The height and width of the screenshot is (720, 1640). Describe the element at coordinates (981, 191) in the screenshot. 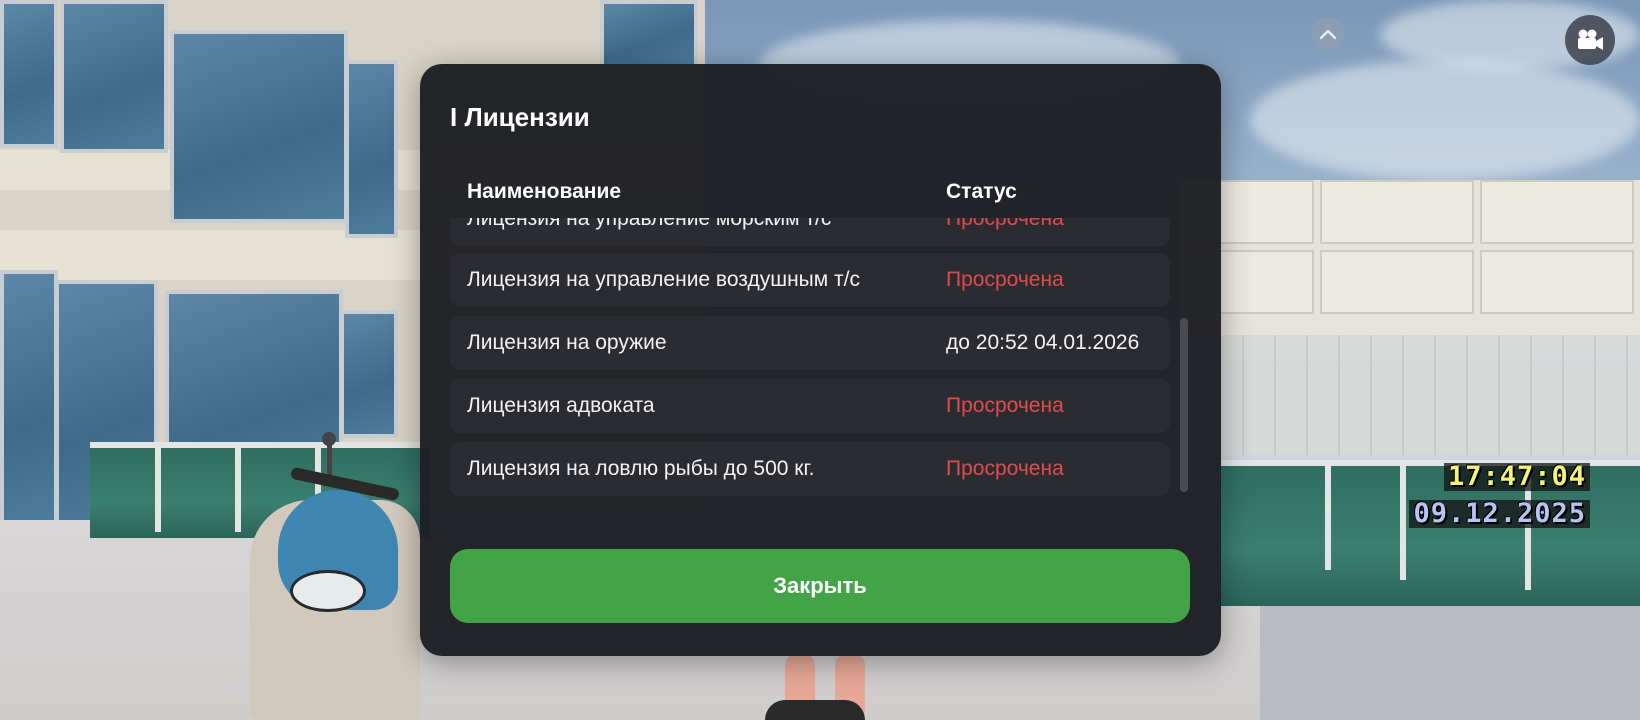

I see `column-header-status: Статус` at that location.